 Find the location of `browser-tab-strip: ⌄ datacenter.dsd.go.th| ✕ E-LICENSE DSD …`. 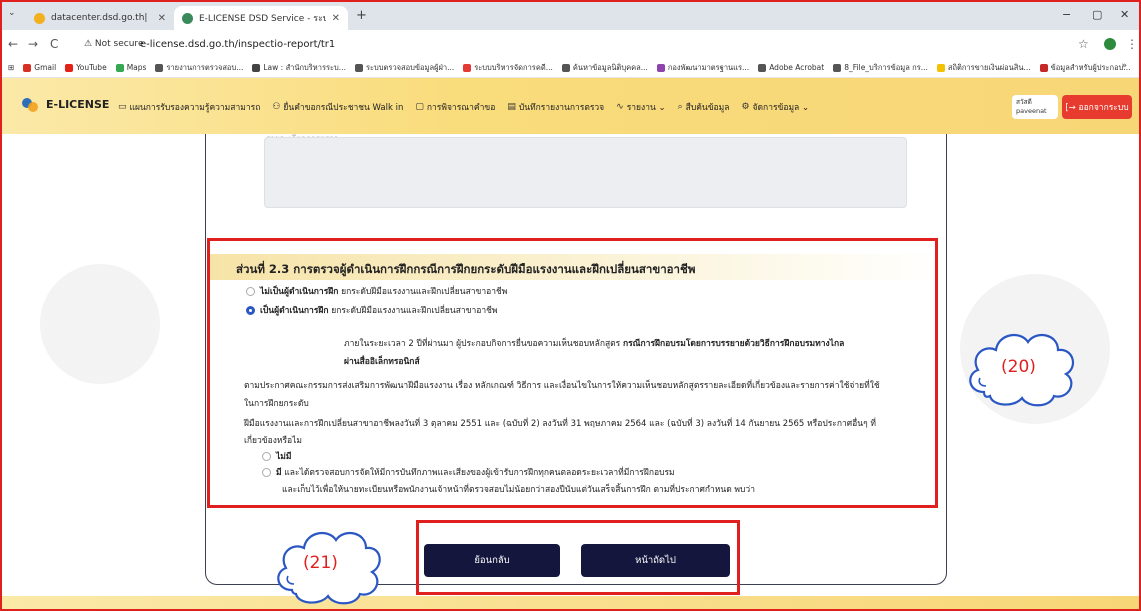

browser-tab-strip: ⌄ datacenter.dsd.go.th| ✕ E-LICENSE DSD … is located at coordinates (570, 15).